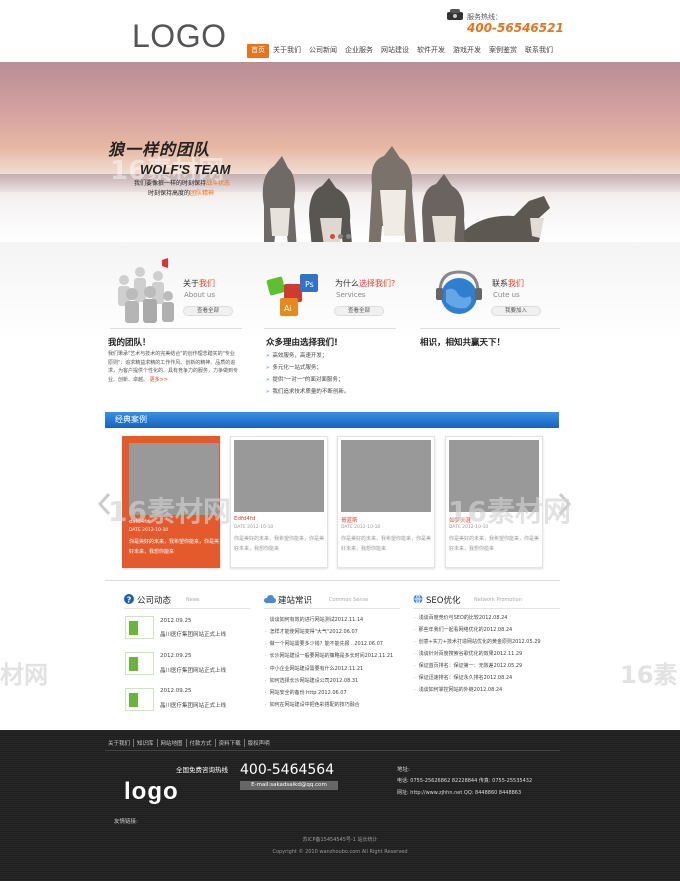 The image size is (680, 881). I want to click on about-title-a: 关于, so click(191, 283).